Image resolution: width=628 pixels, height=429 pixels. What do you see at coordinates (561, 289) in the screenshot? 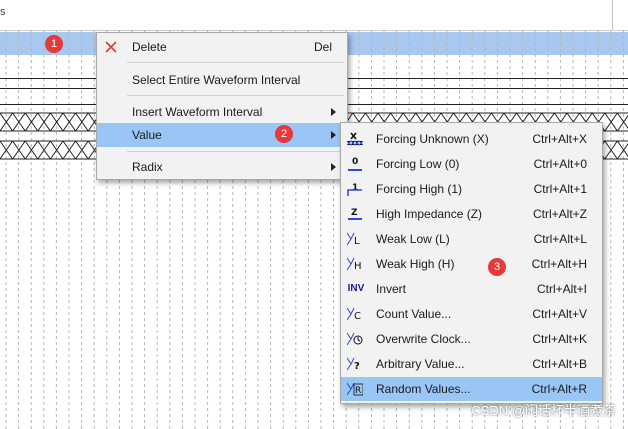
I see `menu-item-shortcut: Ctrl+Alt+I` at bounding box center [561, 289].